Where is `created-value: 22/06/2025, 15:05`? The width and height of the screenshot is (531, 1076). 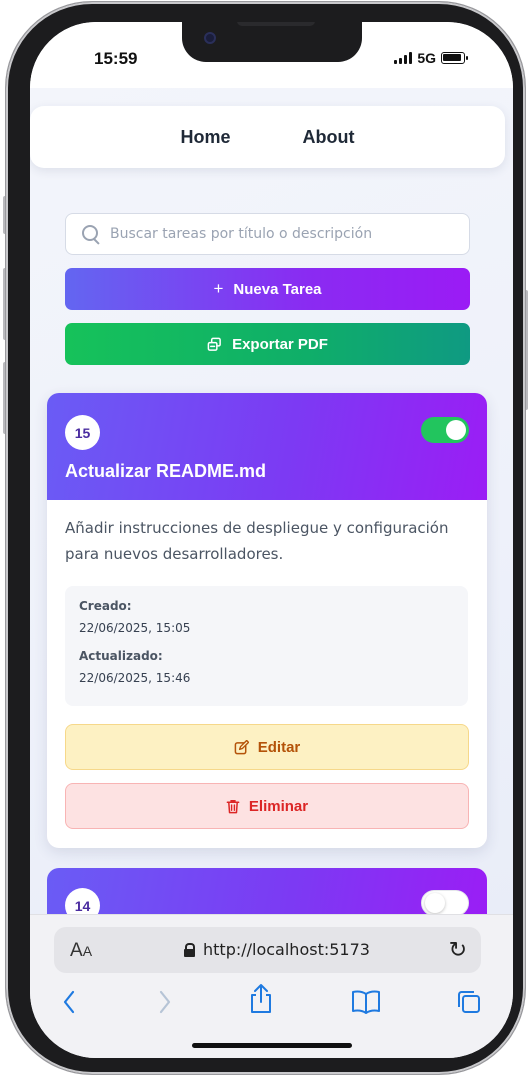 created-value: 22/06/2025, 15:05 is located at coordinates (135, 628).